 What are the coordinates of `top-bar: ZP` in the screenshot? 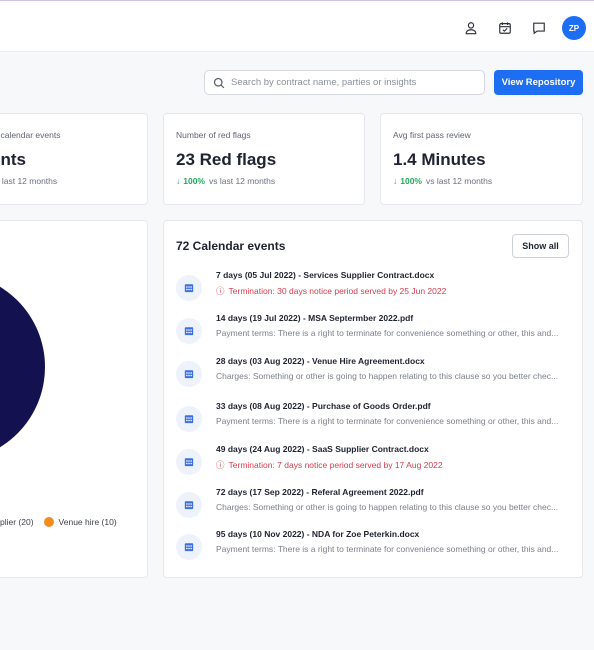 It's located at (297, 26).